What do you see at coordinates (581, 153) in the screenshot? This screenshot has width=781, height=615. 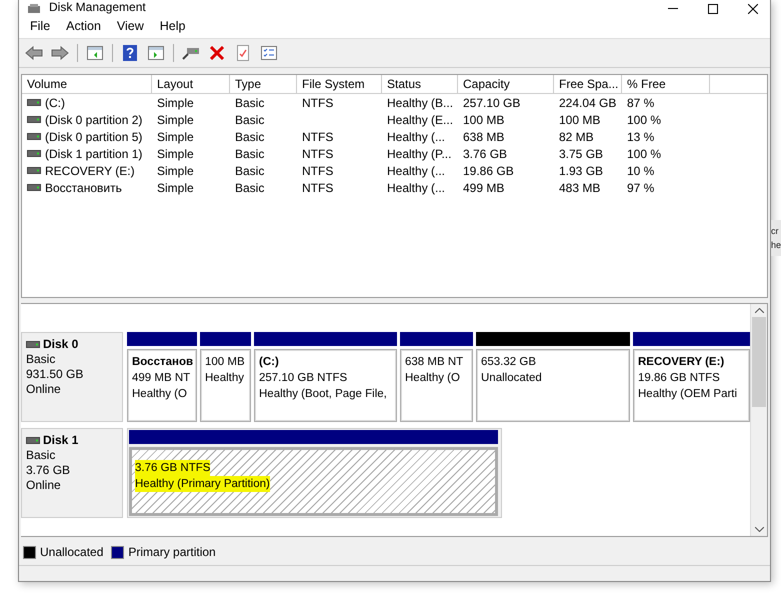 I see `table-cell: 3.75 GB` at bounding box center [581, 153].